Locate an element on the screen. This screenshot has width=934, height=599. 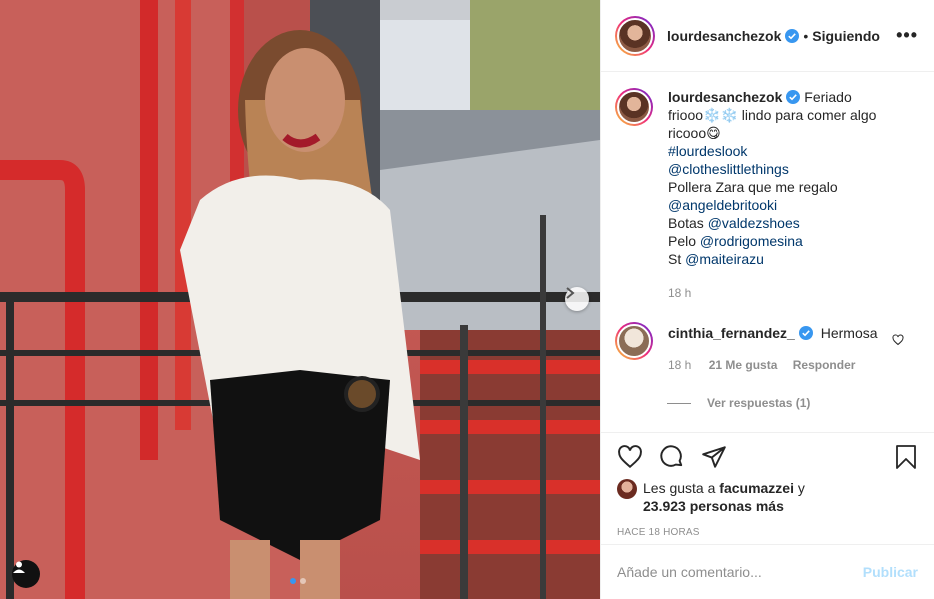
caption-text: friooo❄️❄️ lindo para comer algo is located at coordinates (772, 115).